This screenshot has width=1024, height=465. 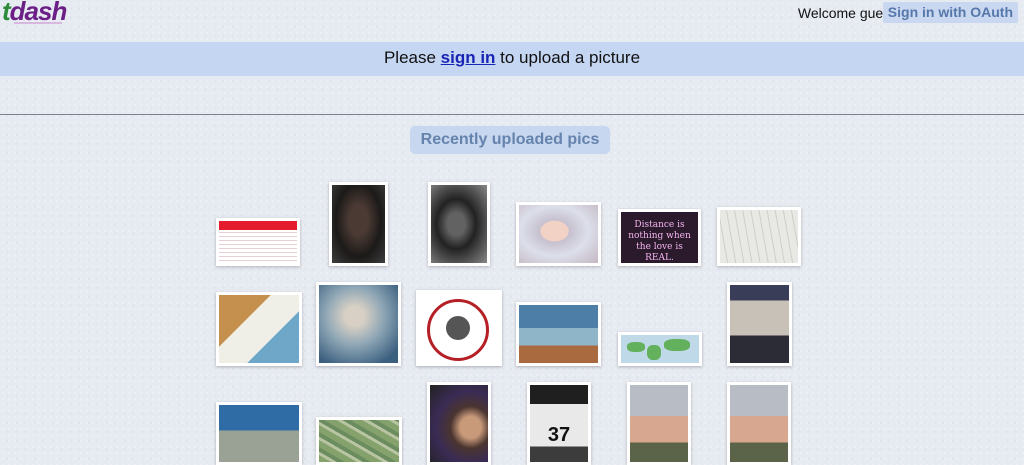 I want to click on emblem-icon, so click(x=458, y=330).